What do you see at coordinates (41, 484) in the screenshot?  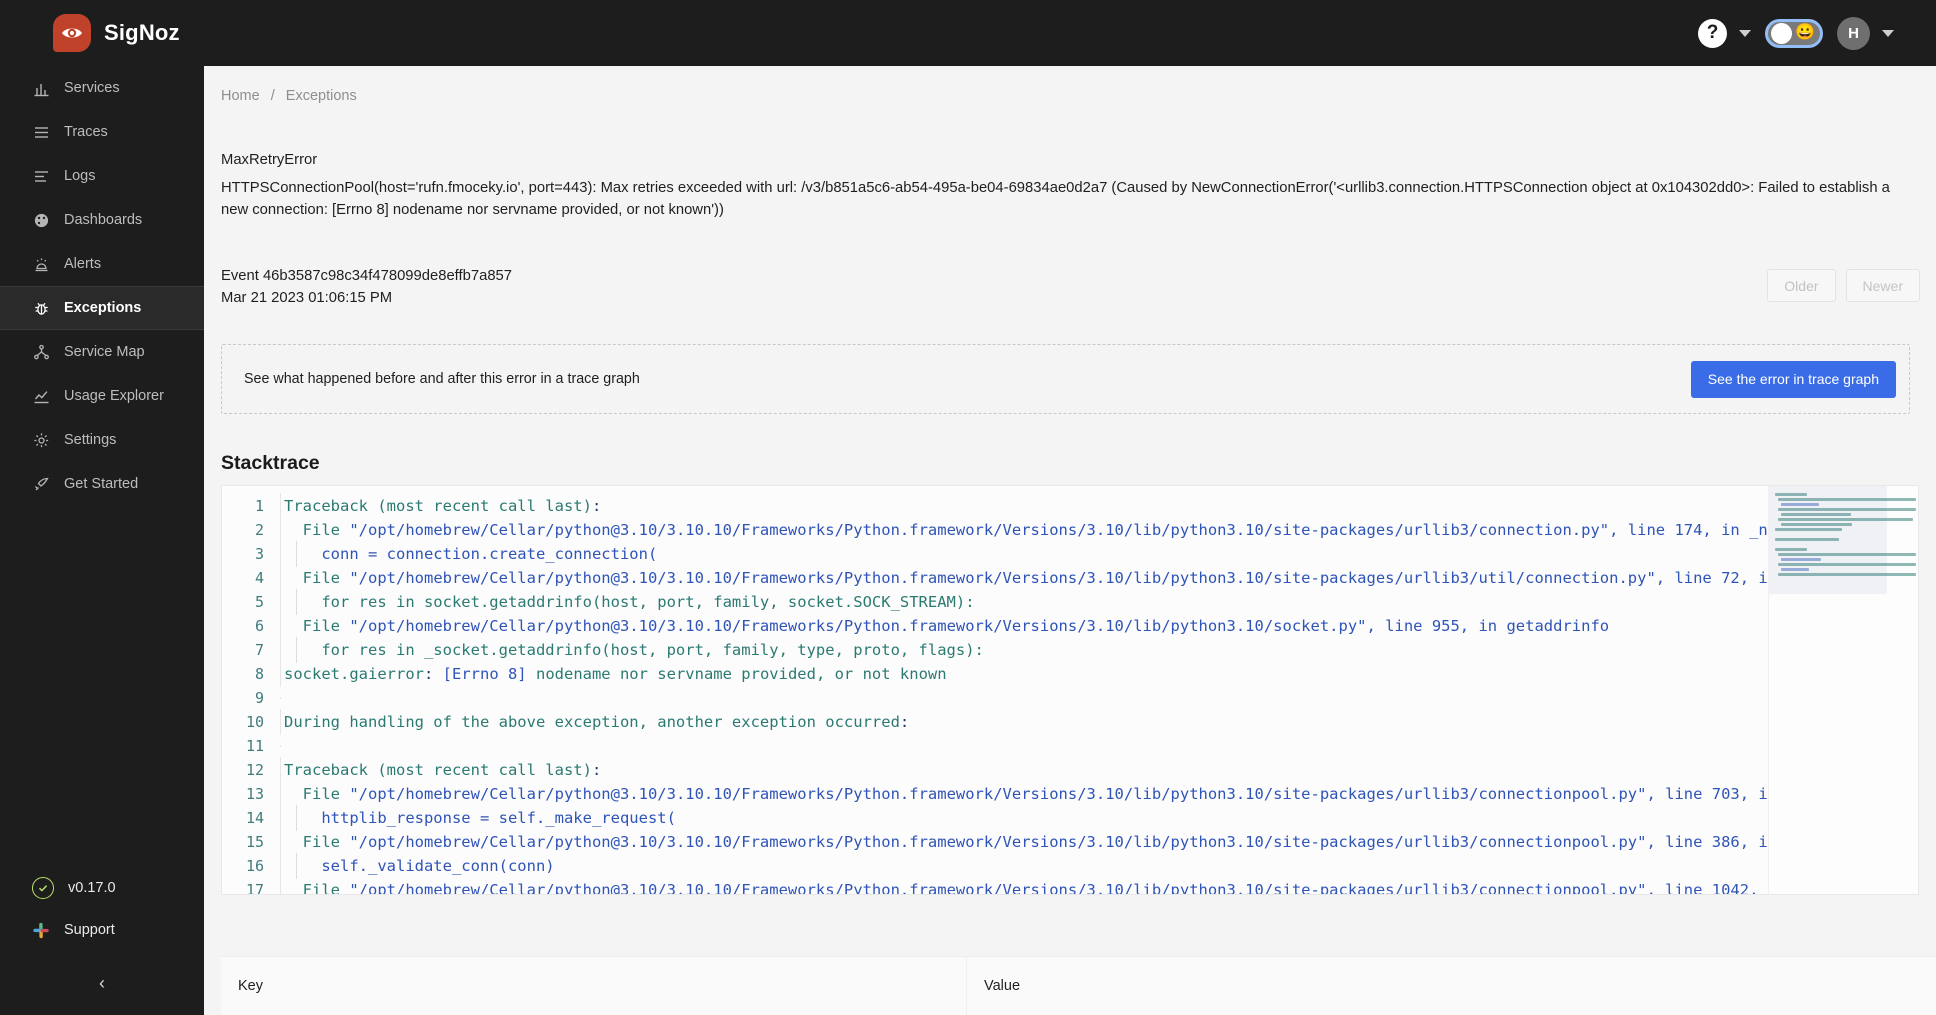 I see `rocket-icon` at bounding box center [41, 484].